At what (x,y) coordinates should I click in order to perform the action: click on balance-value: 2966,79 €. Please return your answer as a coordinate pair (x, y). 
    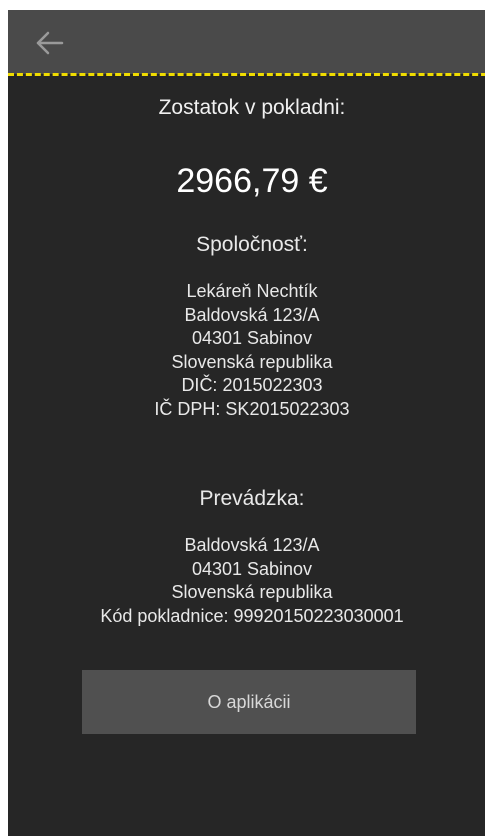
    Looking at the image, I should click on (252, 181).